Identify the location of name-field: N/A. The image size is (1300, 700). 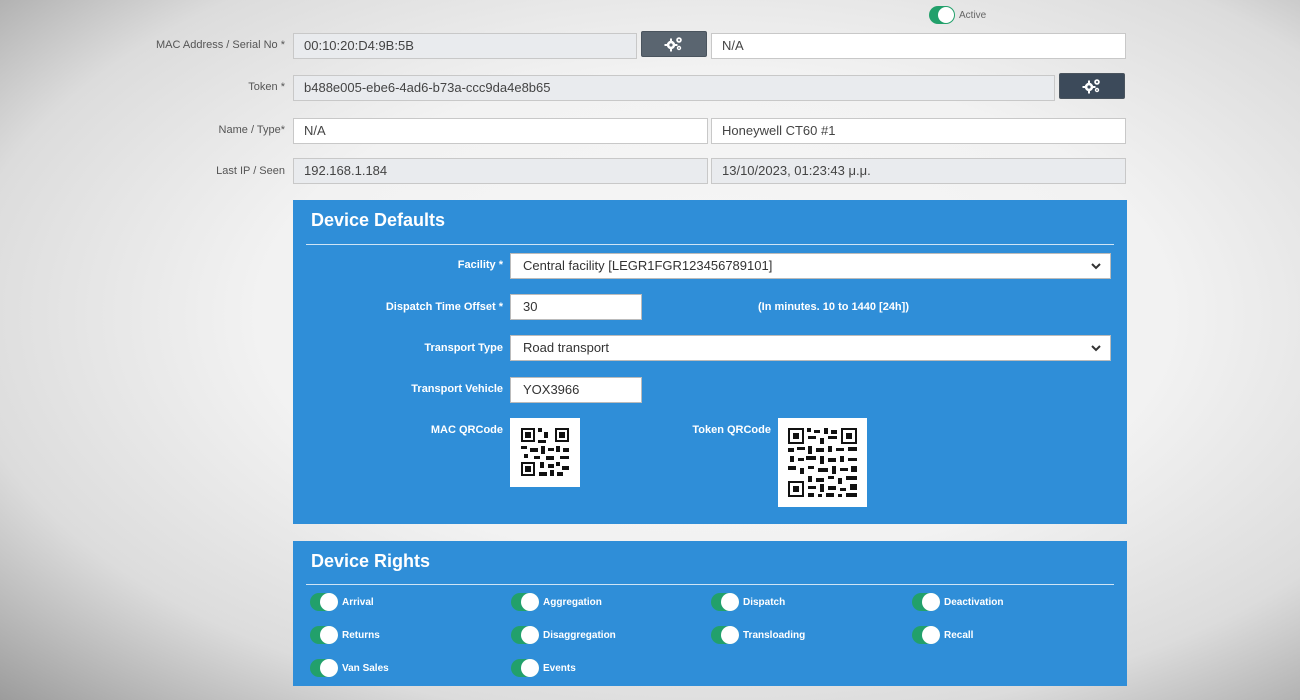
(500, 131).